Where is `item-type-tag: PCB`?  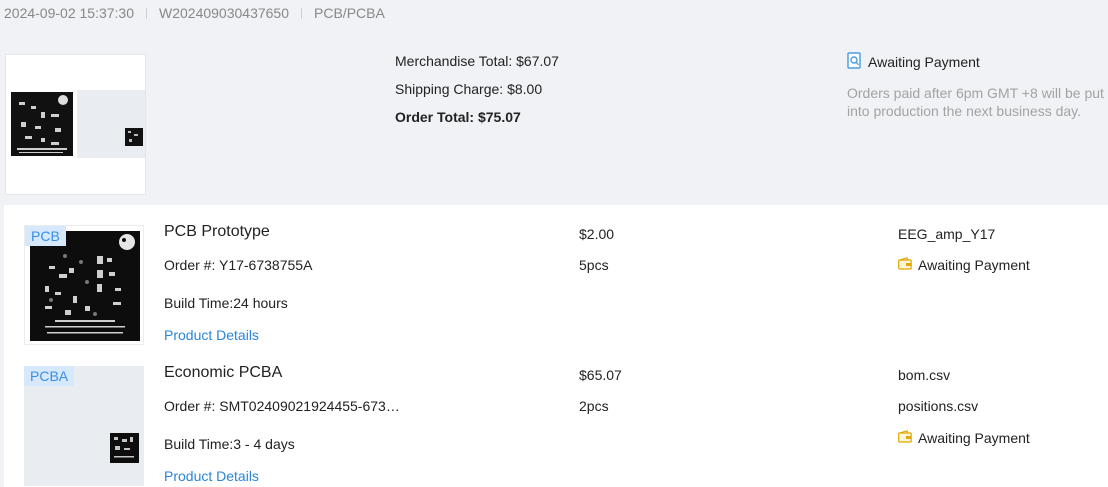 item-type-tag: PCB is located at coordinates (45, 236).